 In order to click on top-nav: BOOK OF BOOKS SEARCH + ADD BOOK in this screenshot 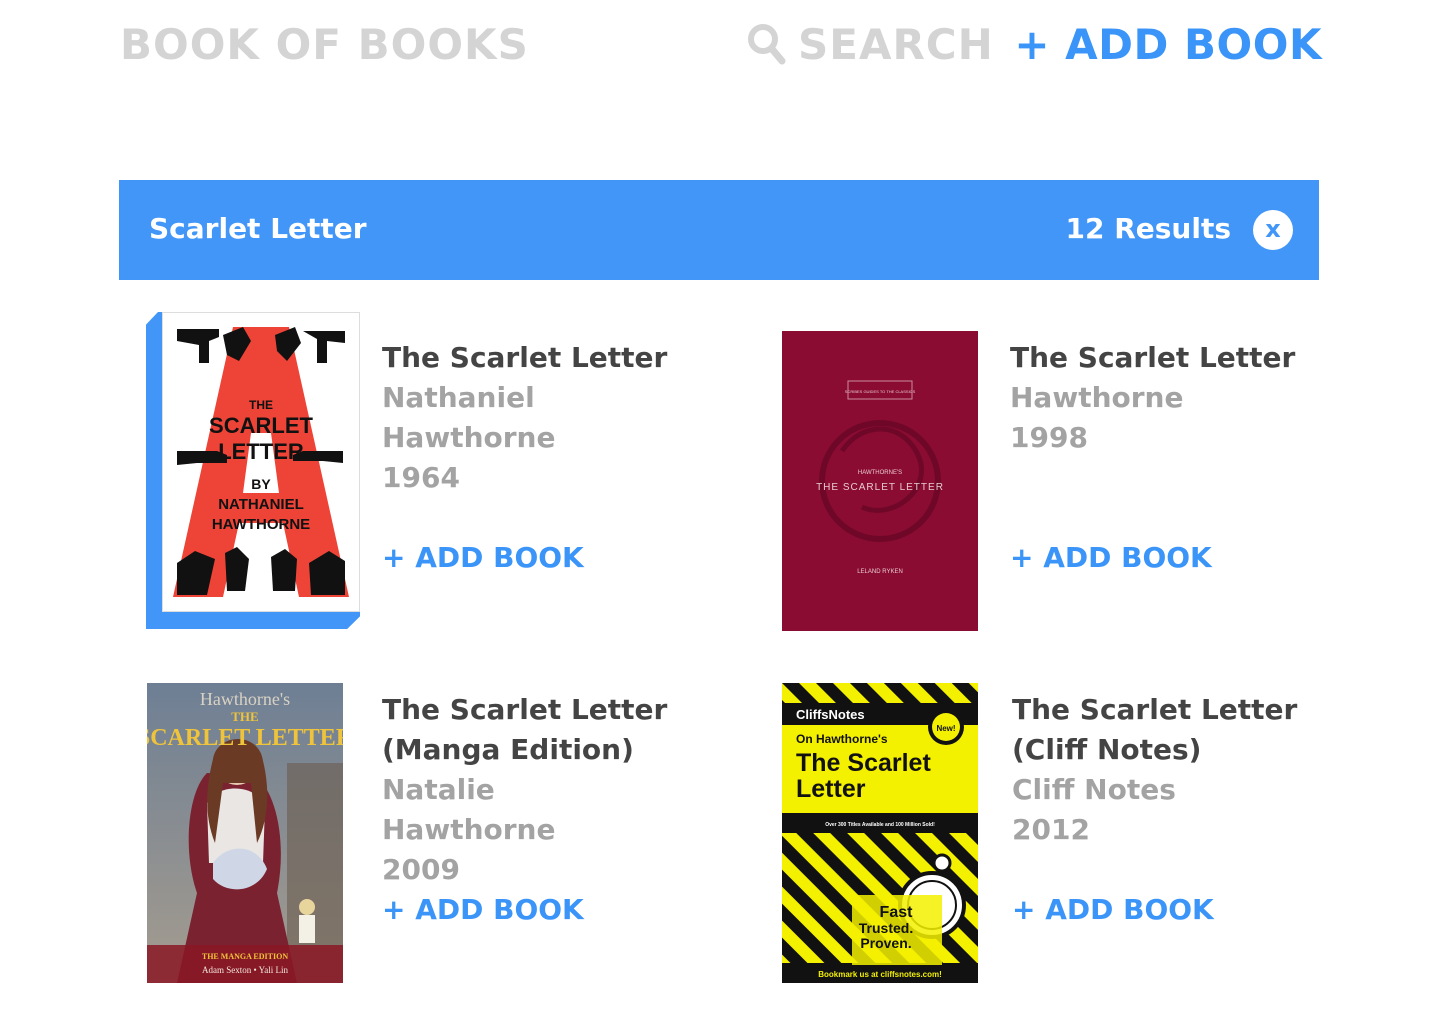, I will do `click(720, 45)`.